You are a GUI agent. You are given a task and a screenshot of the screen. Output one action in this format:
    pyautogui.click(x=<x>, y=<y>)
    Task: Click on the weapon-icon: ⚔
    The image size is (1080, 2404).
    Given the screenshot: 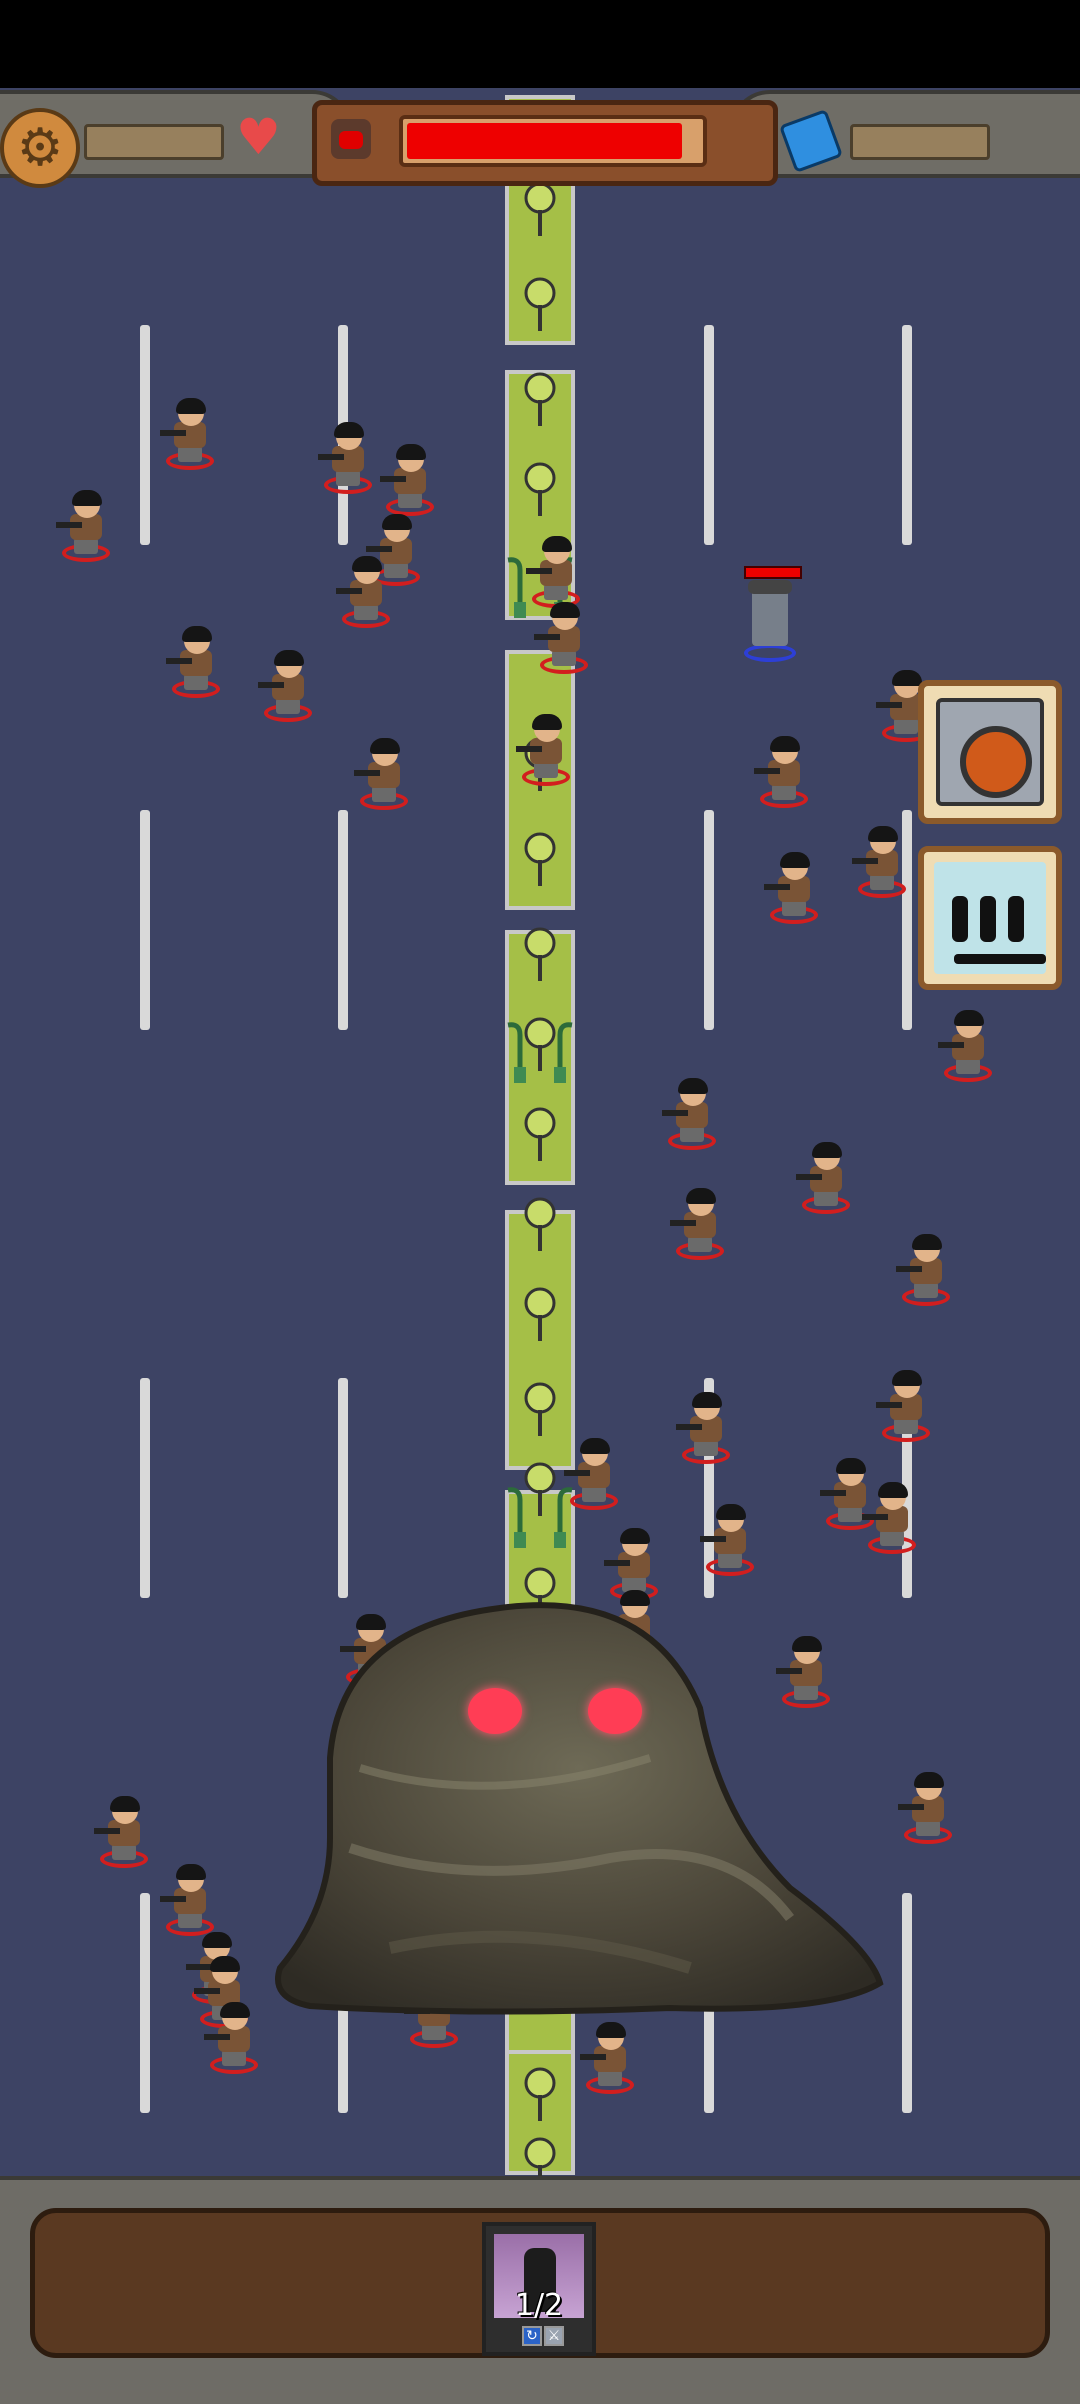 What is the action you would take?
    pyautogui.click(x=554, y=2336)
    